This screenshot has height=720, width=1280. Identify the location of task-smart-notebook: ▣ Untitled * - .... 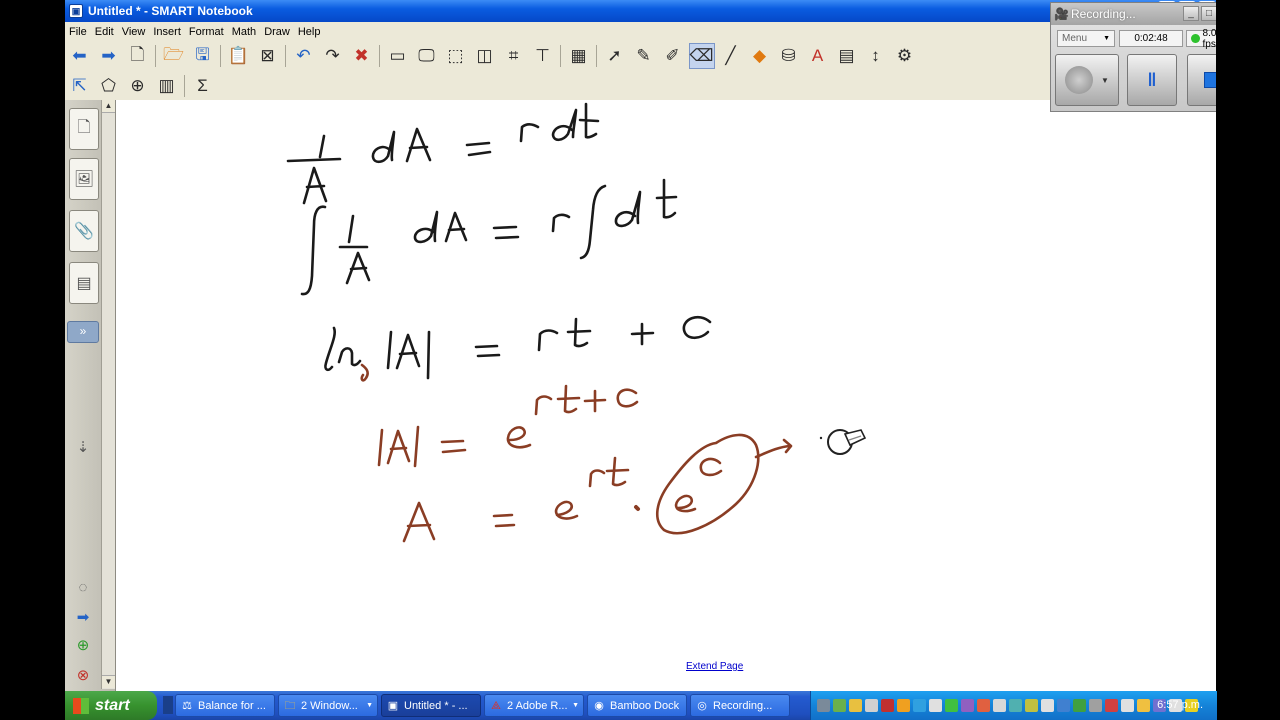
(431, 705).